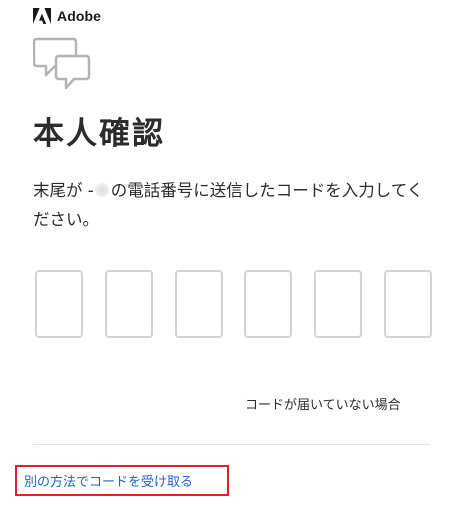  Describe the element at coordinates (101, 190) in the screenshot. I see `masked-phone-number` at that location.